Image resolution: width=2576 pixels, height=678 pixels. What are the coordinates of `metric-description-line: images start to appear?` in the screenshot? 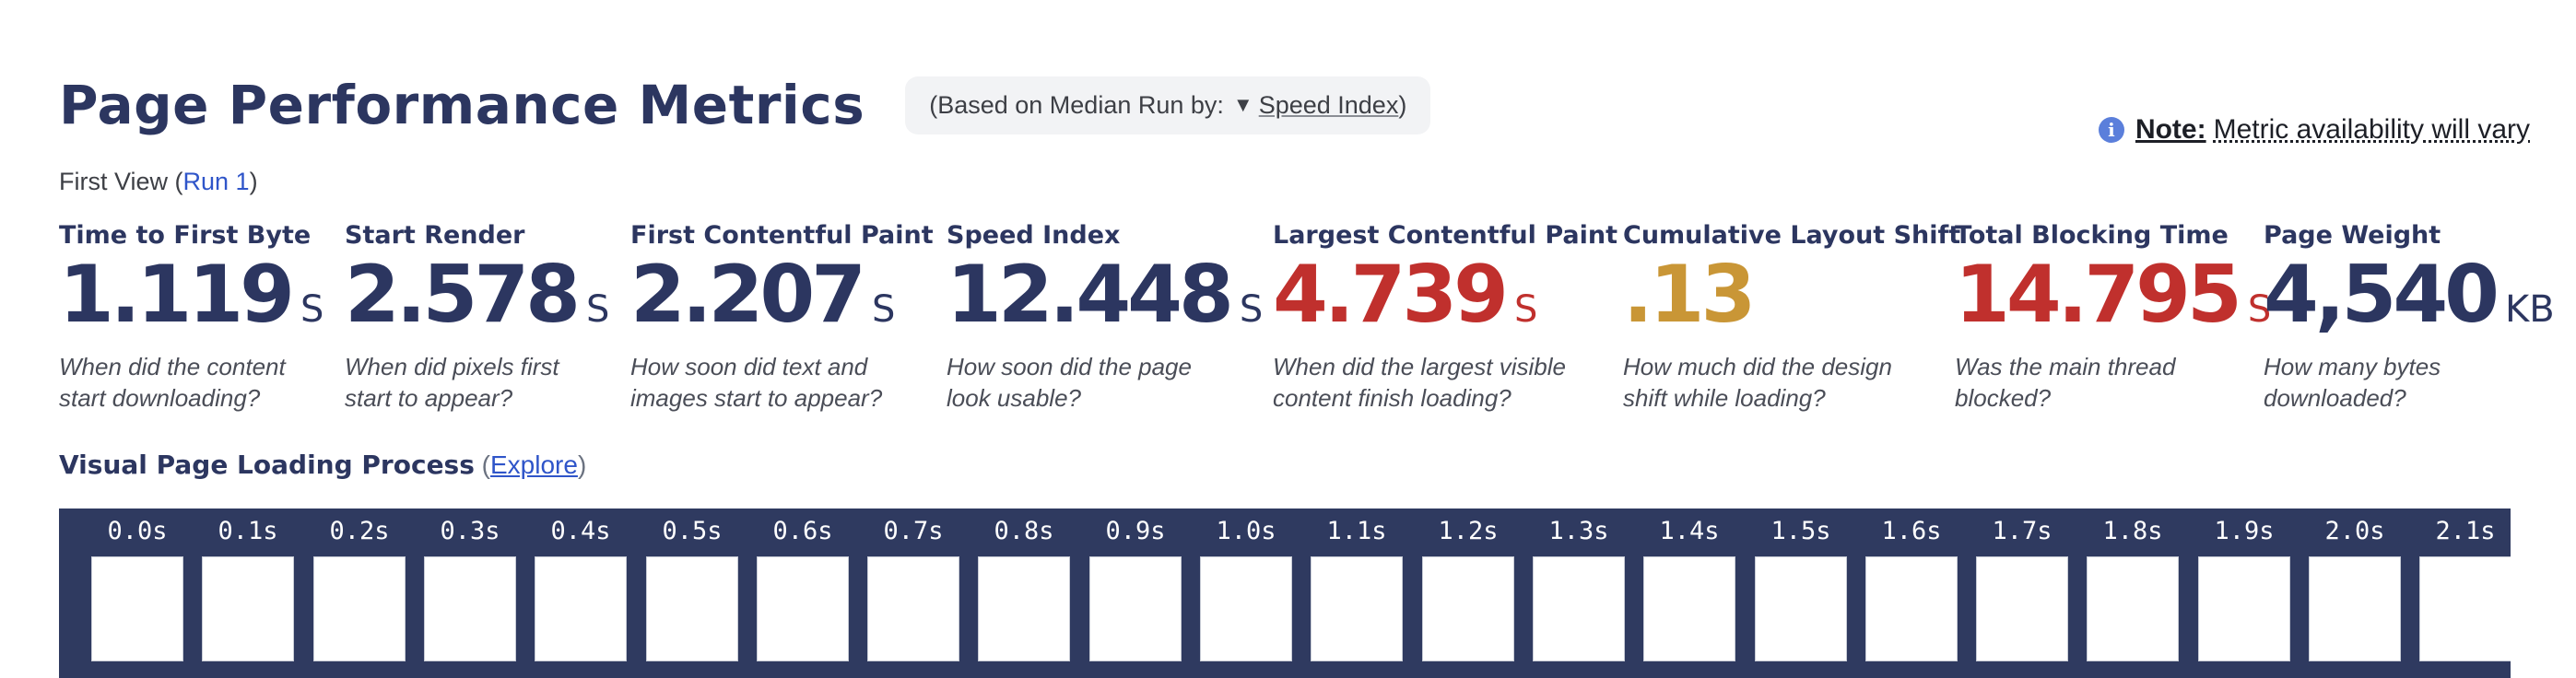 It's located at (756, 398).